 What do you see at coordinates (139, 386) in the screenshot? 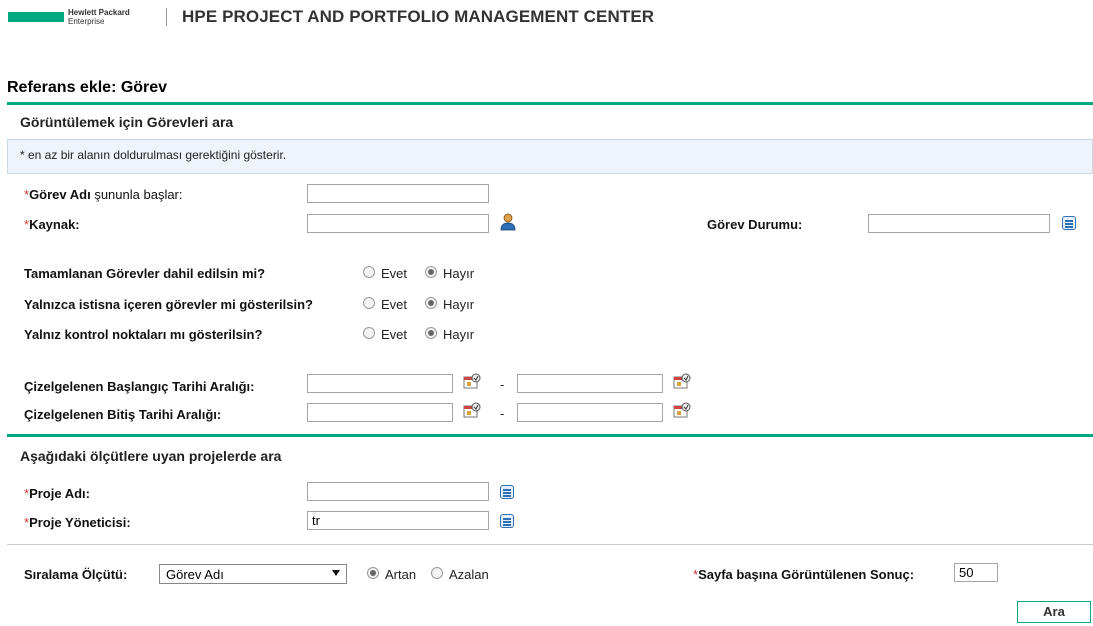
I see `start-range-label: Çizelgelenen Başlangıç Tarihi Aralığı:` at bounding box center [139, 386].